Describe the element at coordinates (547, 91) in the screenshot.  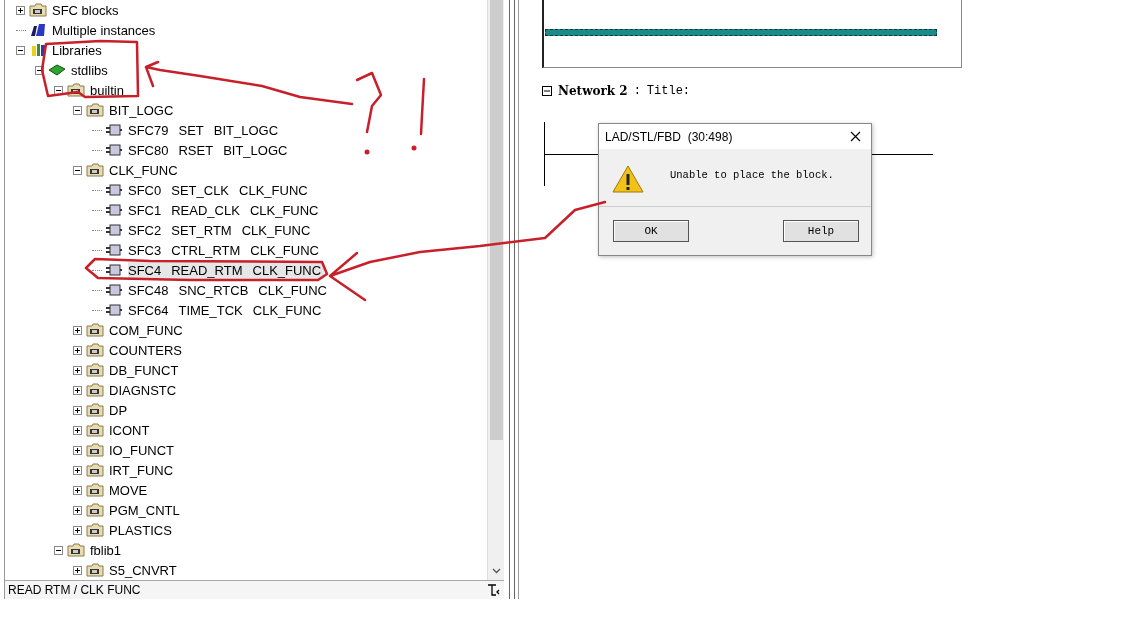
I see `collapse-icon` at that location.